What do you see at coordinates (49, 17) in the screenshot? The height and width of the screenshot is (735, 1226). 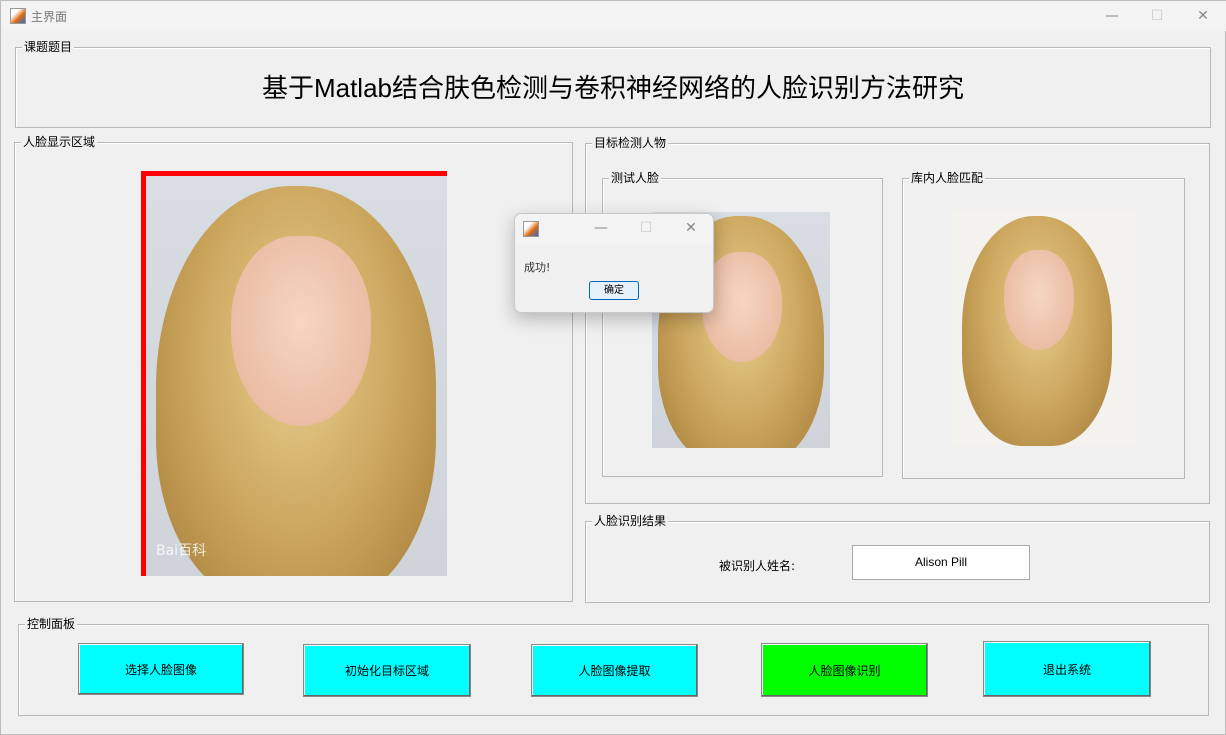 I see `window-title: 主界面` at bounding box center [49, 17].